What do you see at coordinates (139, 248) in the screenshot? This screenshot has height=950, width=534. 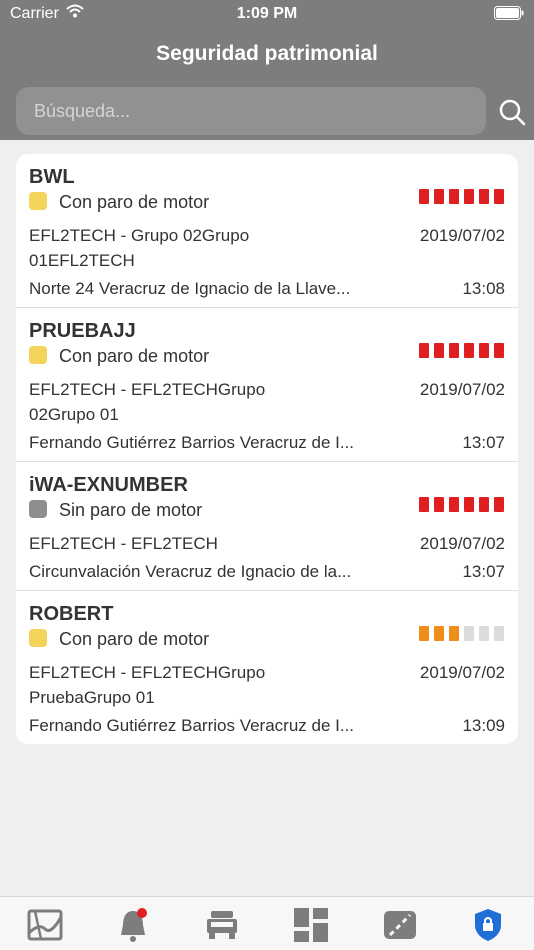 I see `vehicle-group: EFL2TECH - Grupo 02Grupo 01EFL2TECH` at bounding box center [139, 248].